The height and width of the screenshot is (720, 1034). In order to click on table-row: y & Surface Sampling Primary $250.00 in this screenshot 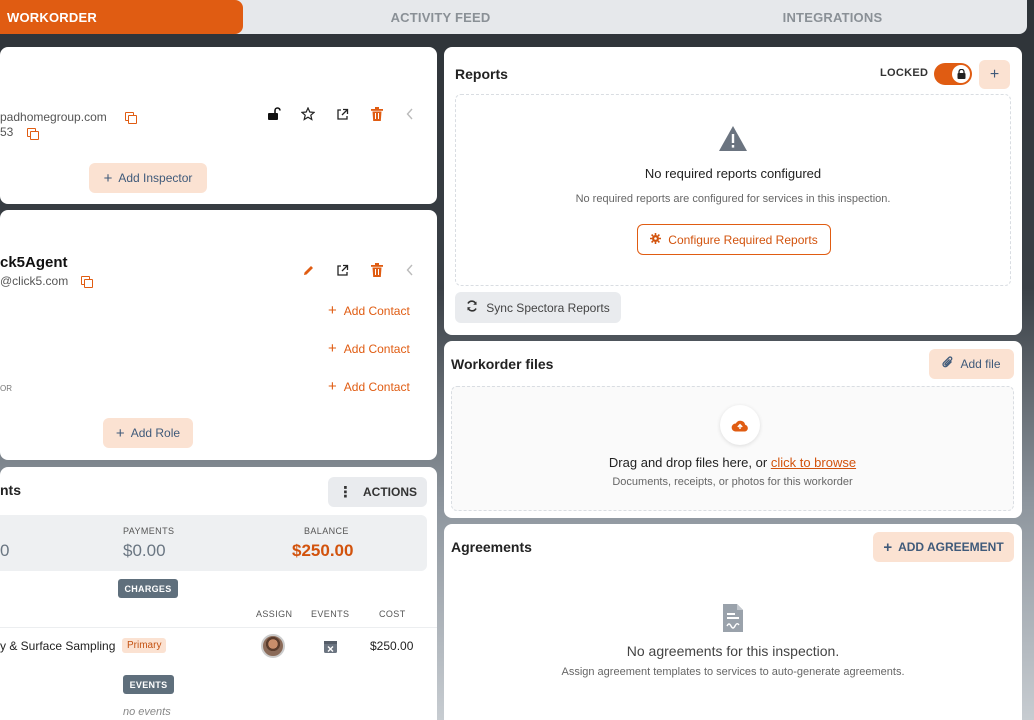, I will do `click(218, 645)`.